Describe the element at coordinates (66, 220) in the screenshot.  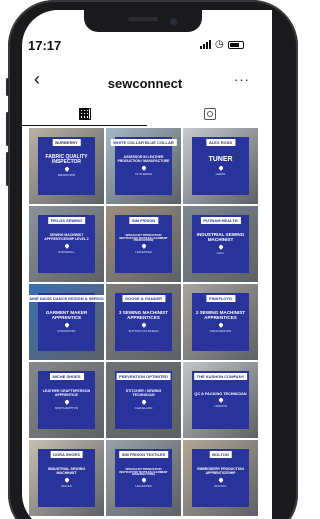
I see `employer-tag: FIELDS SEWING` at that location.